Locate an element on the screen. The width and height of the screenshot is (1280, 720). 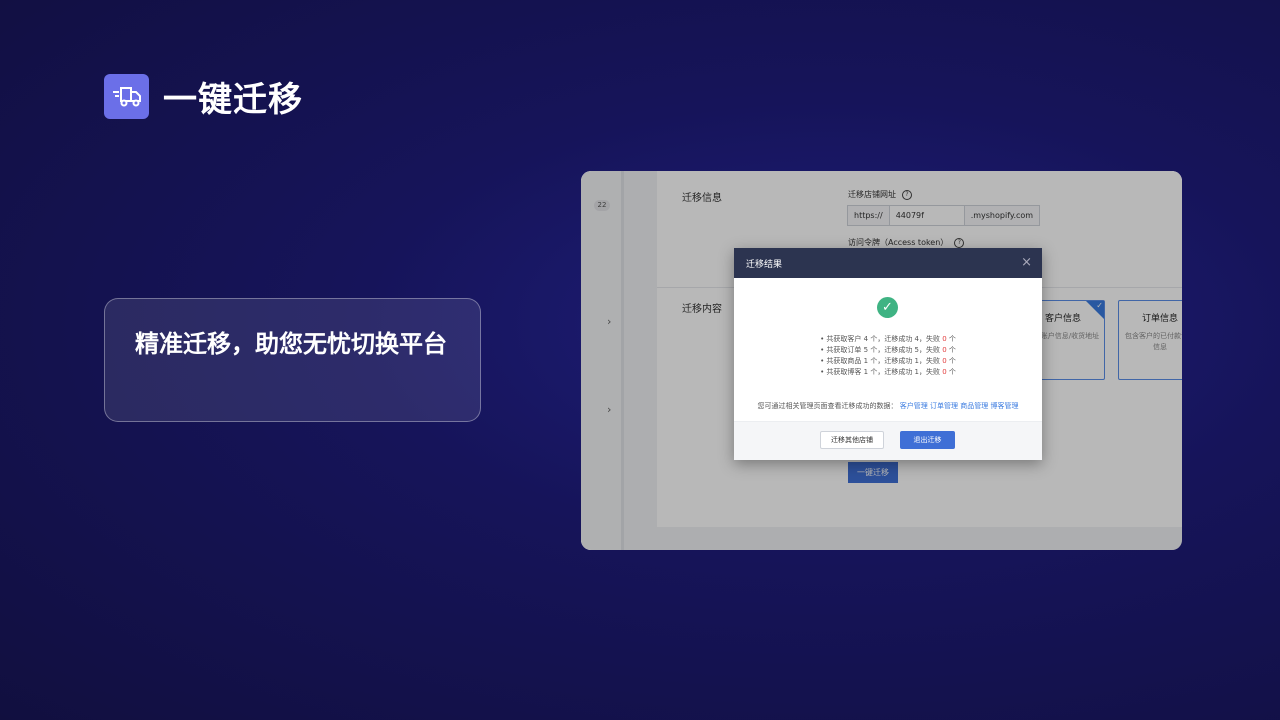
result-line: • 共获取商品 1 个，迁移成功 1，失败 0 个 is located at coordinates (888, 361).